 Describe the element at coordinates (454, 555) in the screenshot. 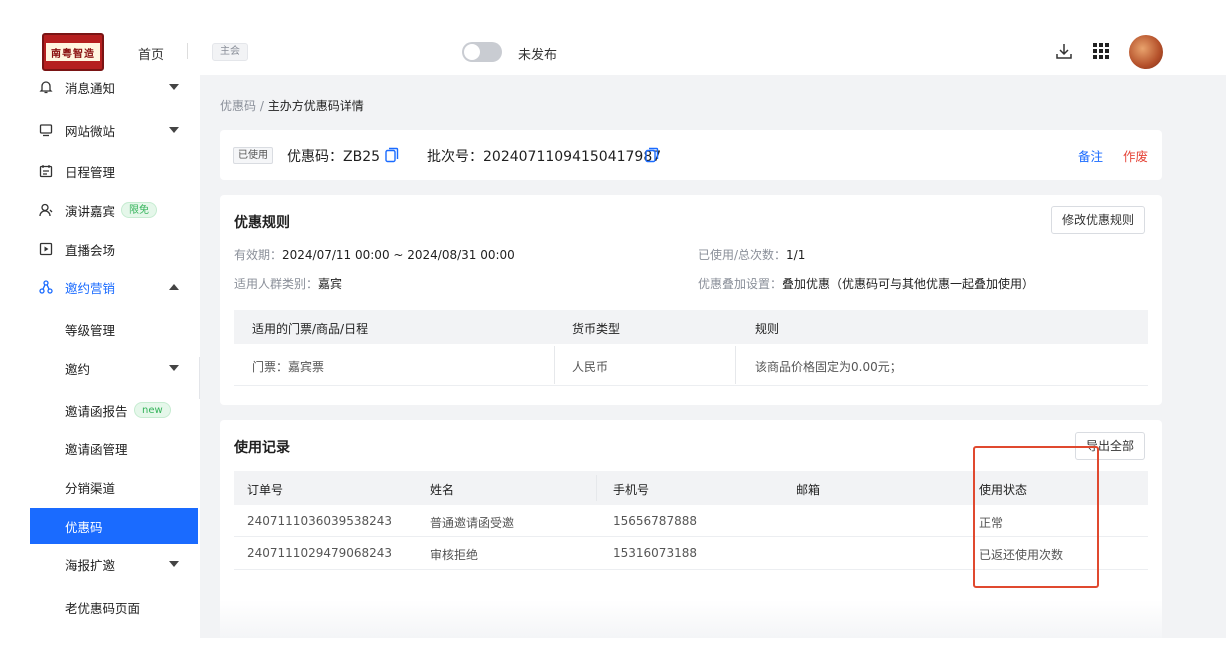

I see `table-cell: 审核拒绝` at that location.